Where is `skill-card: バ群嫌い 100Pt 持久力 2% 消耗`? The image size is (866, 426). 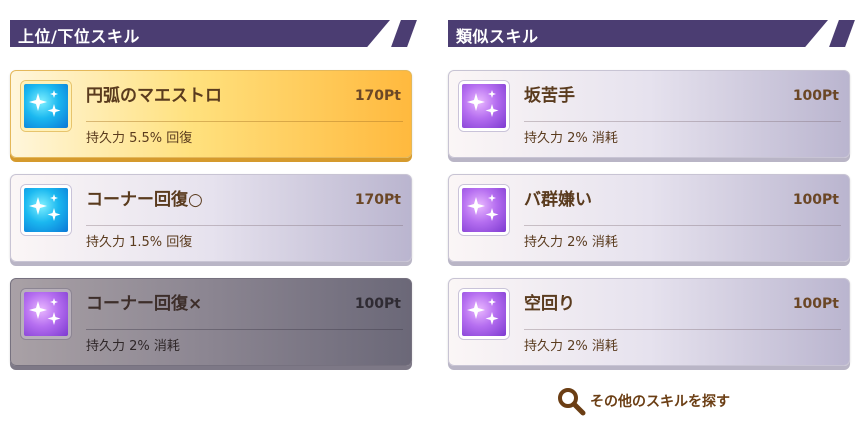 skill-card: バ群嫌い 100Pt 持久力 2% 消耗 is located at coordinates (649, 218).